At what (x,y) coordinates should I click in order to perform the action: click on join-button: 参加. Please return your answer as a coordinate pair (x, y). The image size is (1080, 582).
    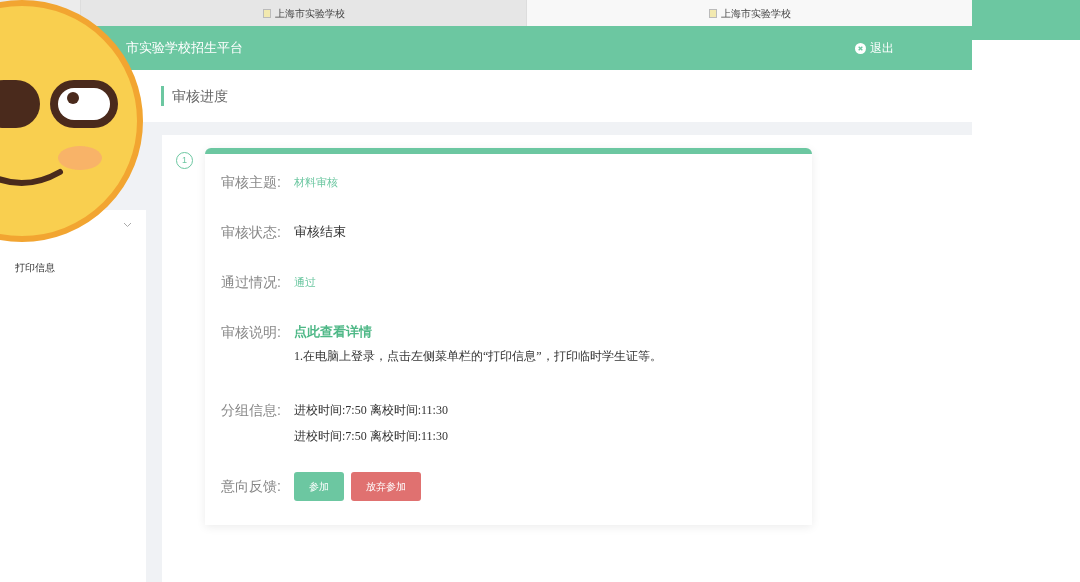
    Looking at the image, I should click on (319, 486).